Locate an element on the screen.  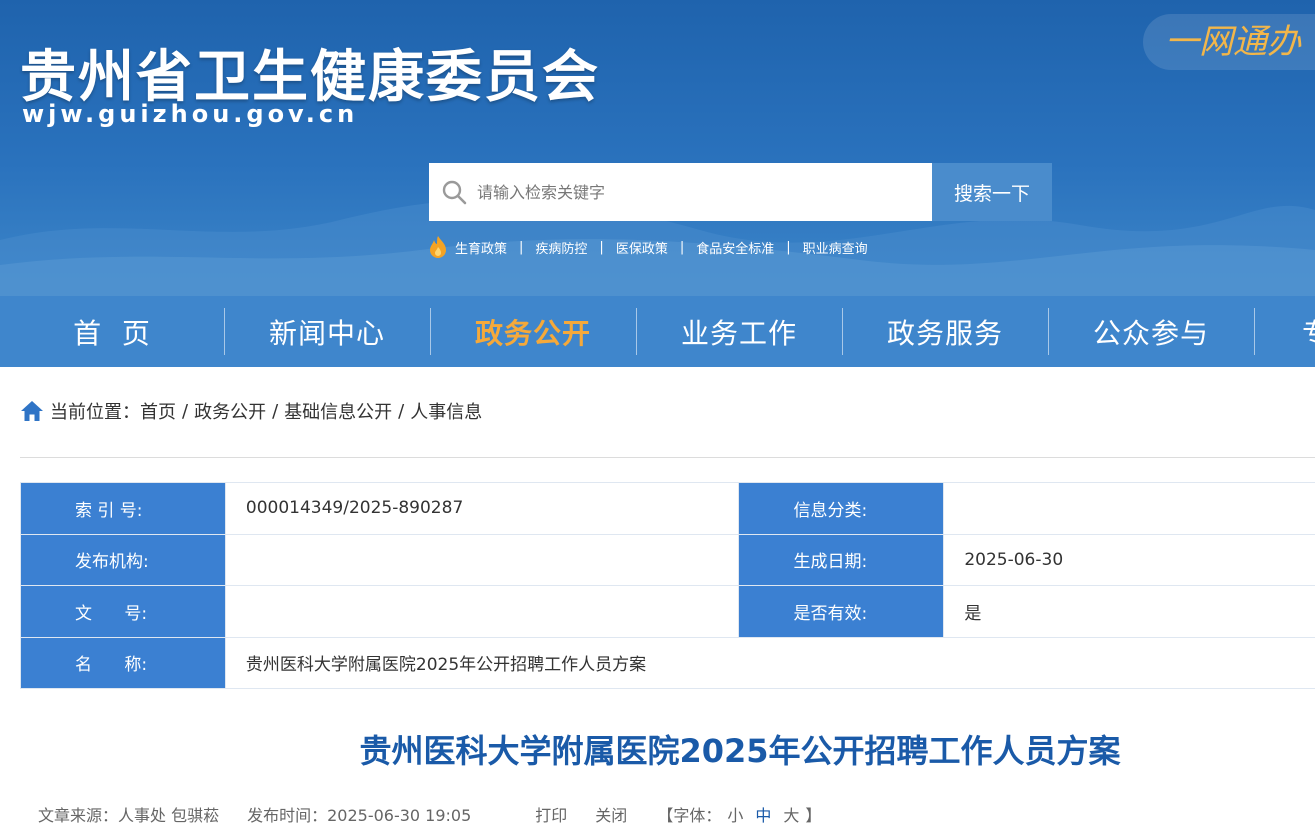
hot-links: 生育政策 | 疾病防控 | 医保政策 | 食品安全标准 | 职业病查询 is located at coordinates (648, 247).